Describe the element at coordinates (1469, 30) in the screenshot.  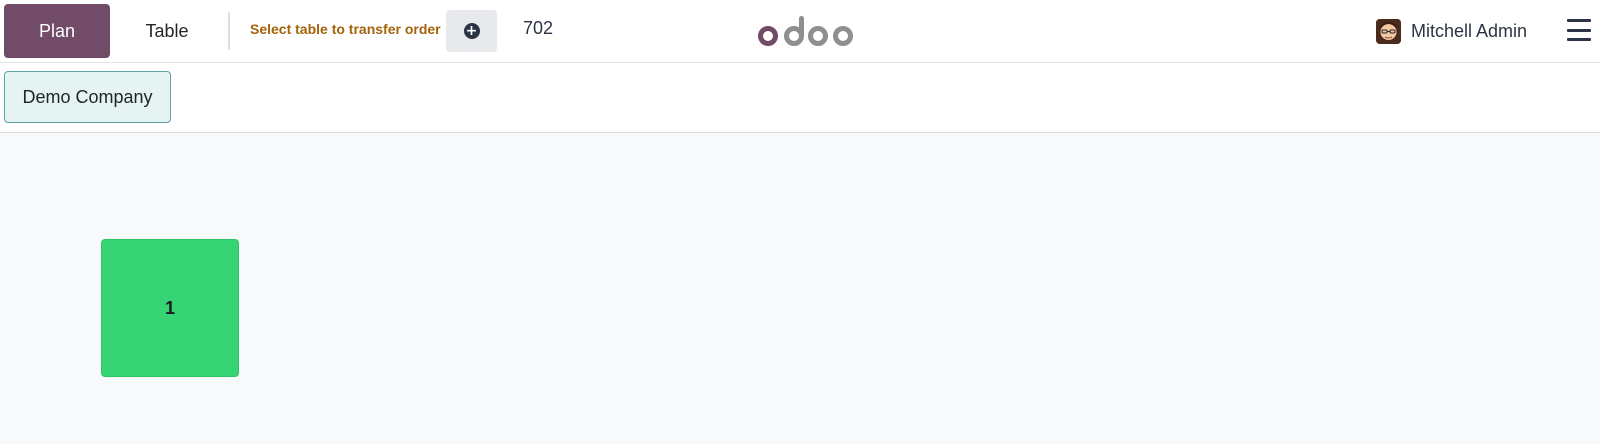
I see `user-name: Mitchell Admin` at that location.